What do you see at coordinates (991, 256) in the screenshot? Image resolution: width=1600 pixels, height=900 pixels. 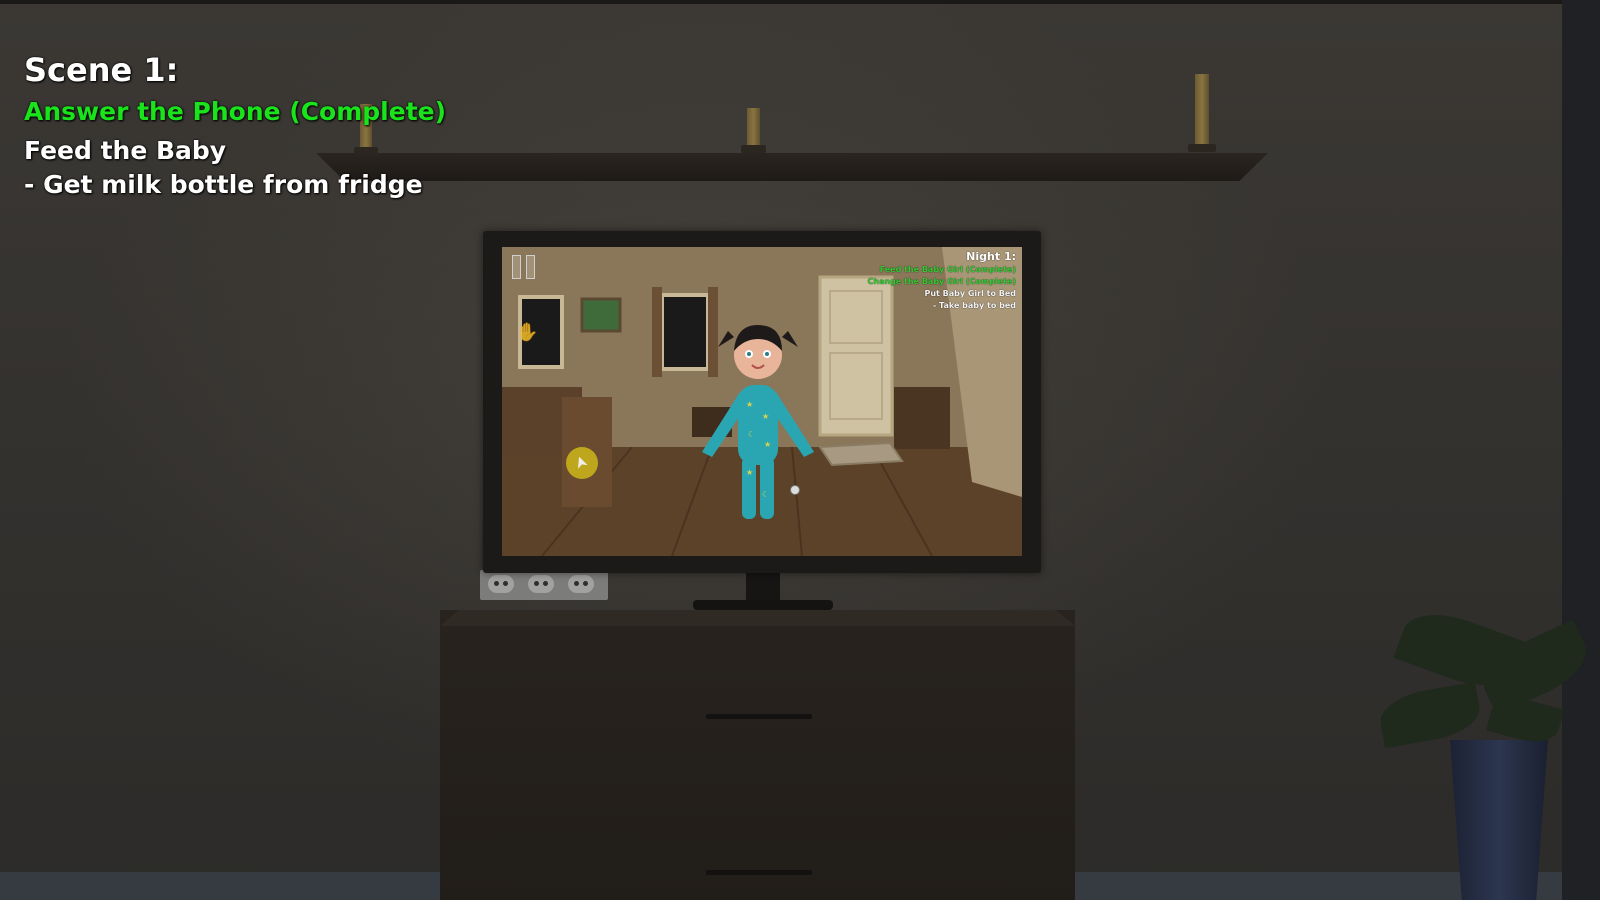 I see `tv-scene-title: Night 1:` at bounding box center [991, 256].